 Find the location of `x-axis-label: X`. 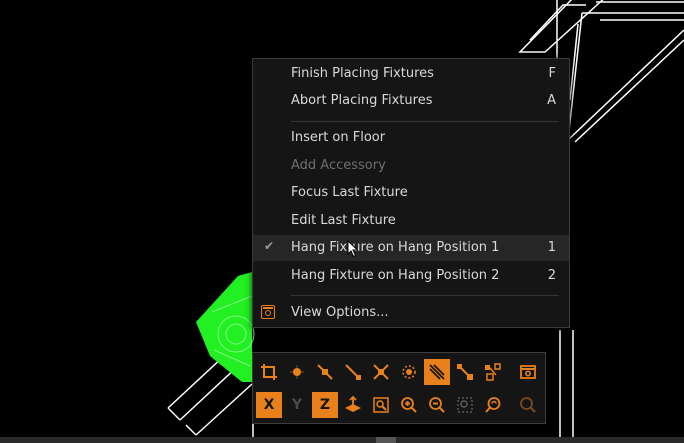

x-axis-label: X is located at coordinates (269, 405).